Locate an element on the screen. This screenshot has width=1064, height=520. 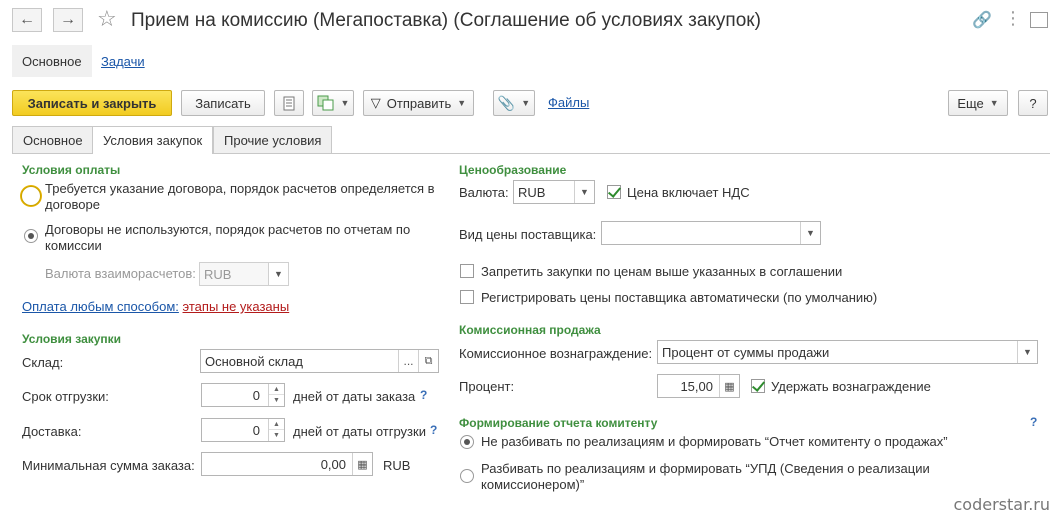
min-sum-currency: RUB is located at coordinates (397, 465).